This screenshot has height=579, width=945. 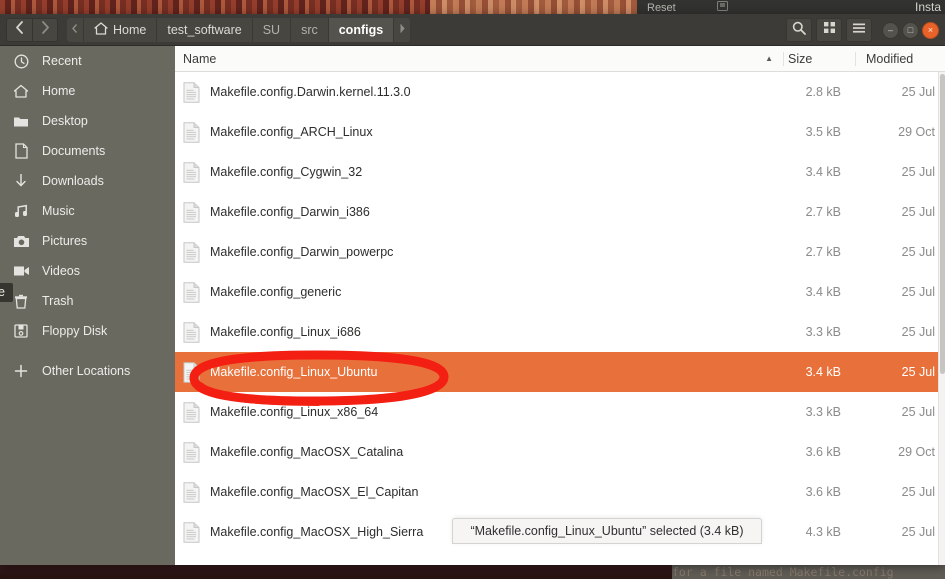 I want to click on breadcrumb-item-home: Home, so click(x=121, y=29).